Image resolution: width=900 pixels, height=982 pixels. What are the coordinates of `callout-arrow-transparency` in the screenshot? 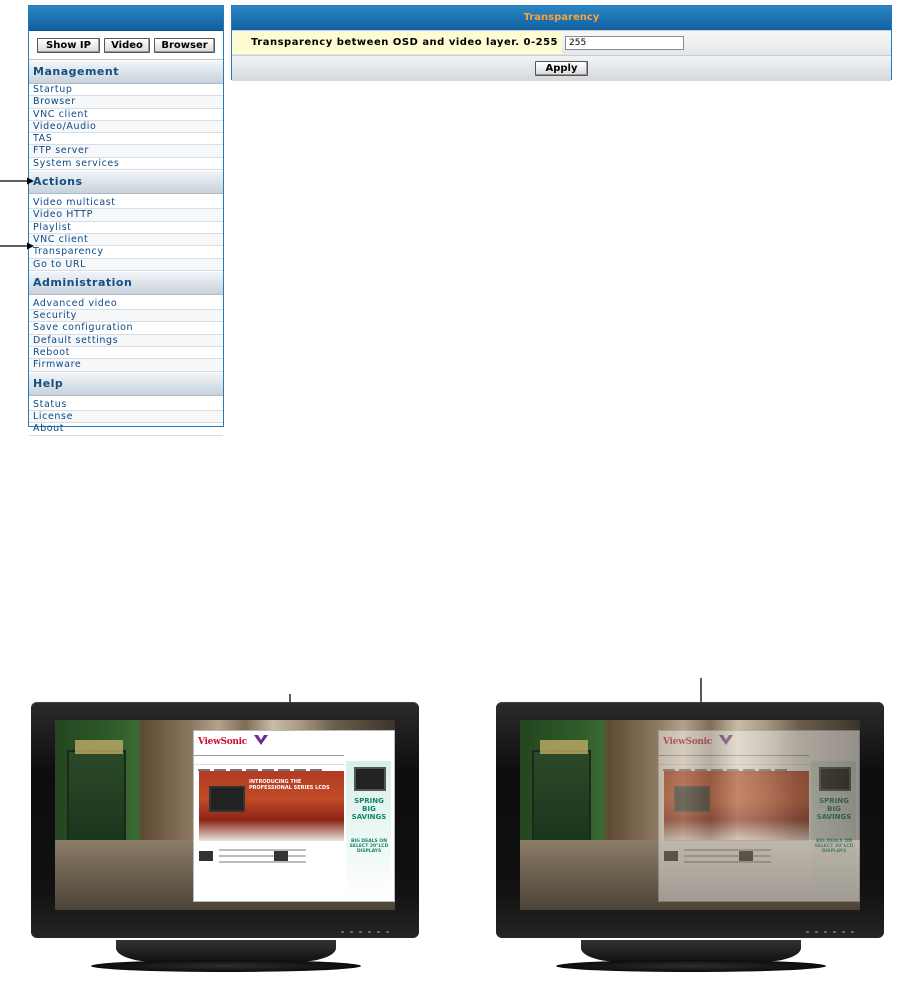 It's located at (17, 246).